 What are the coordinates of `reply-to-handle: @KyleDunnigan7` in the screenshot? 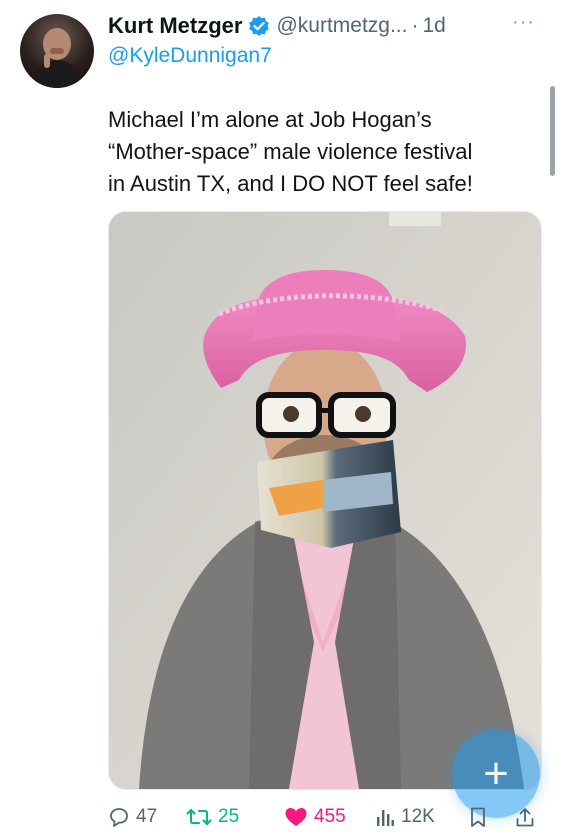 It's located at (190, 56).